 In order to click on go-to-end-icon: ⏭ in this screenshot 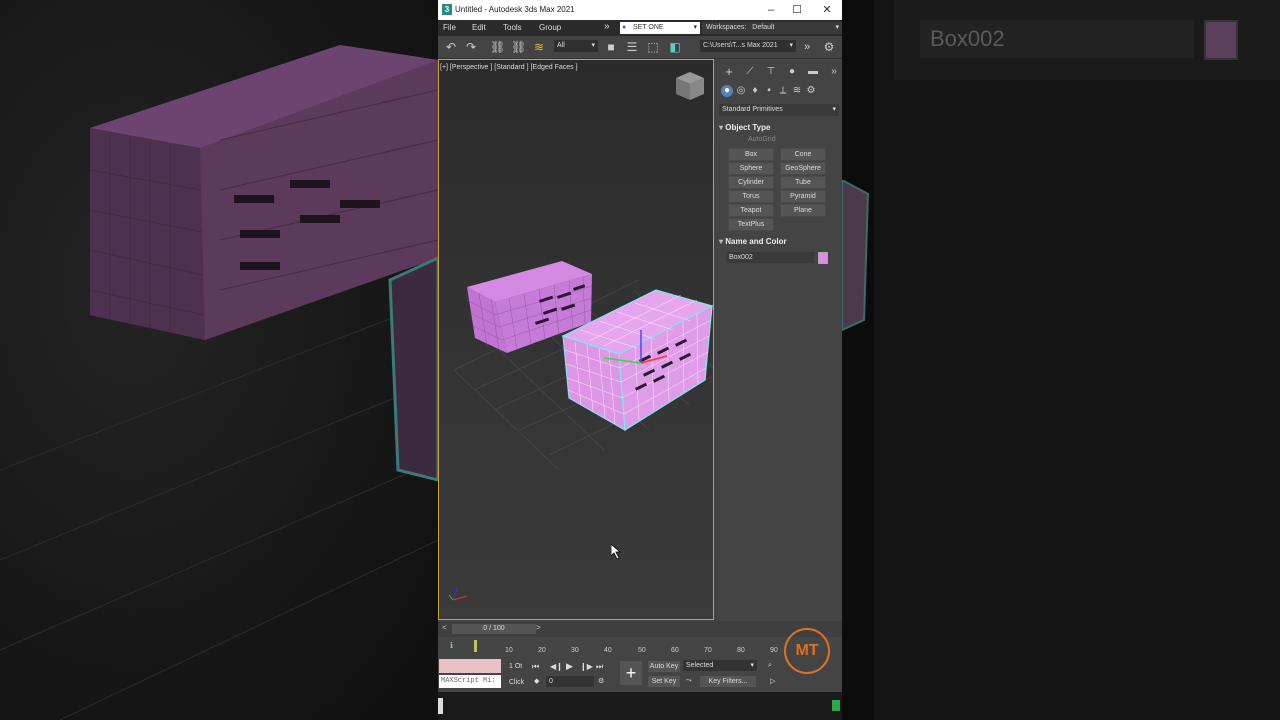, I will do `click(599, 667)`.